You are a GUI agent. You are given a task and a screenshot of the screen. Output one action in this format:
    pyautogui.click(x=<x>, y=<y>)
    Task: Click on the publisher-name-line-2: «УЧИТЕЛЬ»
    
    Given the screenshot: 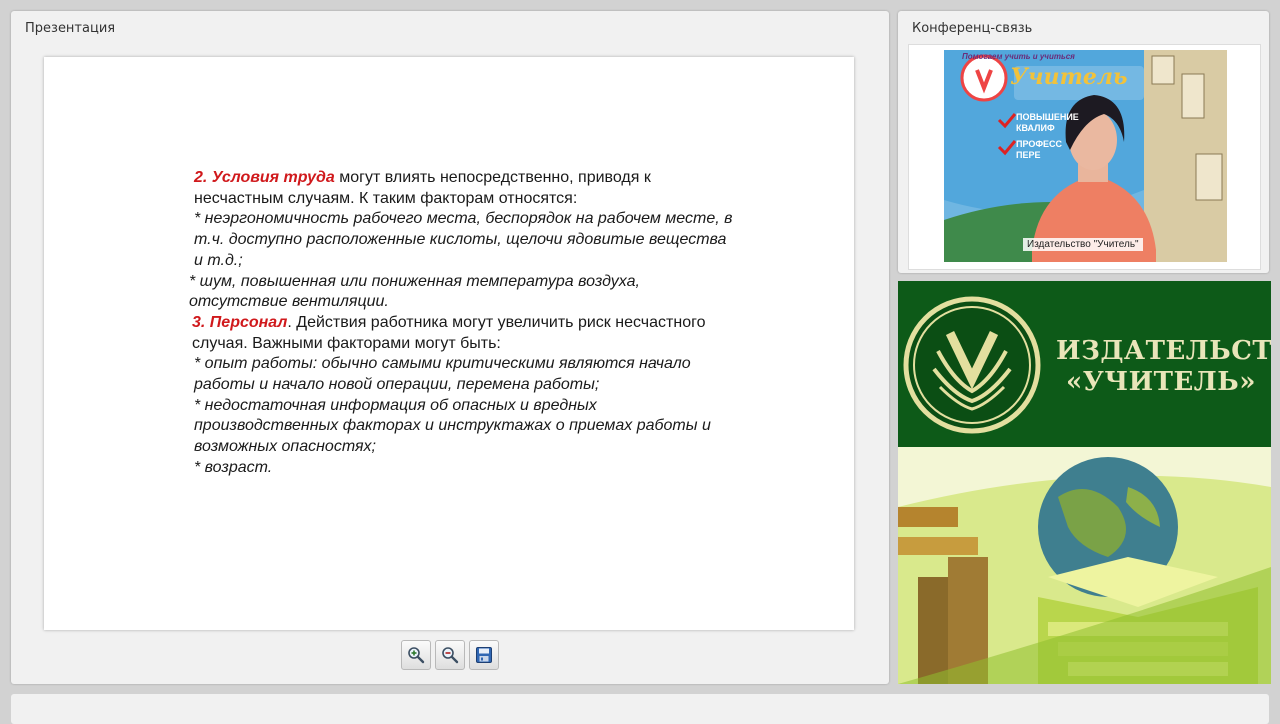 What is the action you would take?
    pyautogui.click(x=1161, y=382)
    